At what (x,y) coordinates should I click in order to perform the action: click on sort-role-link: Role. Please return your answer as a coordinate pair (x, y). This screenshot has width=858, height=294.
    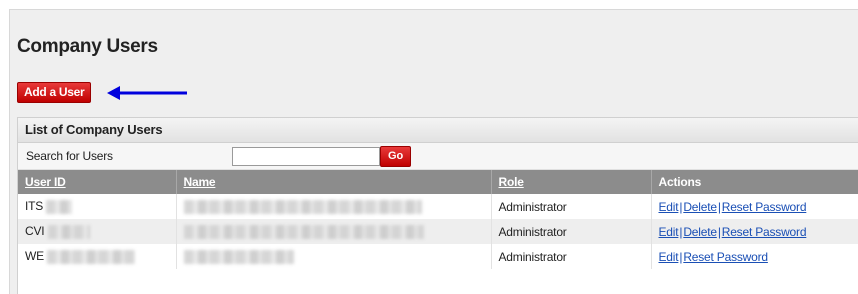
    Looking at the image, I should click on (511, 182).